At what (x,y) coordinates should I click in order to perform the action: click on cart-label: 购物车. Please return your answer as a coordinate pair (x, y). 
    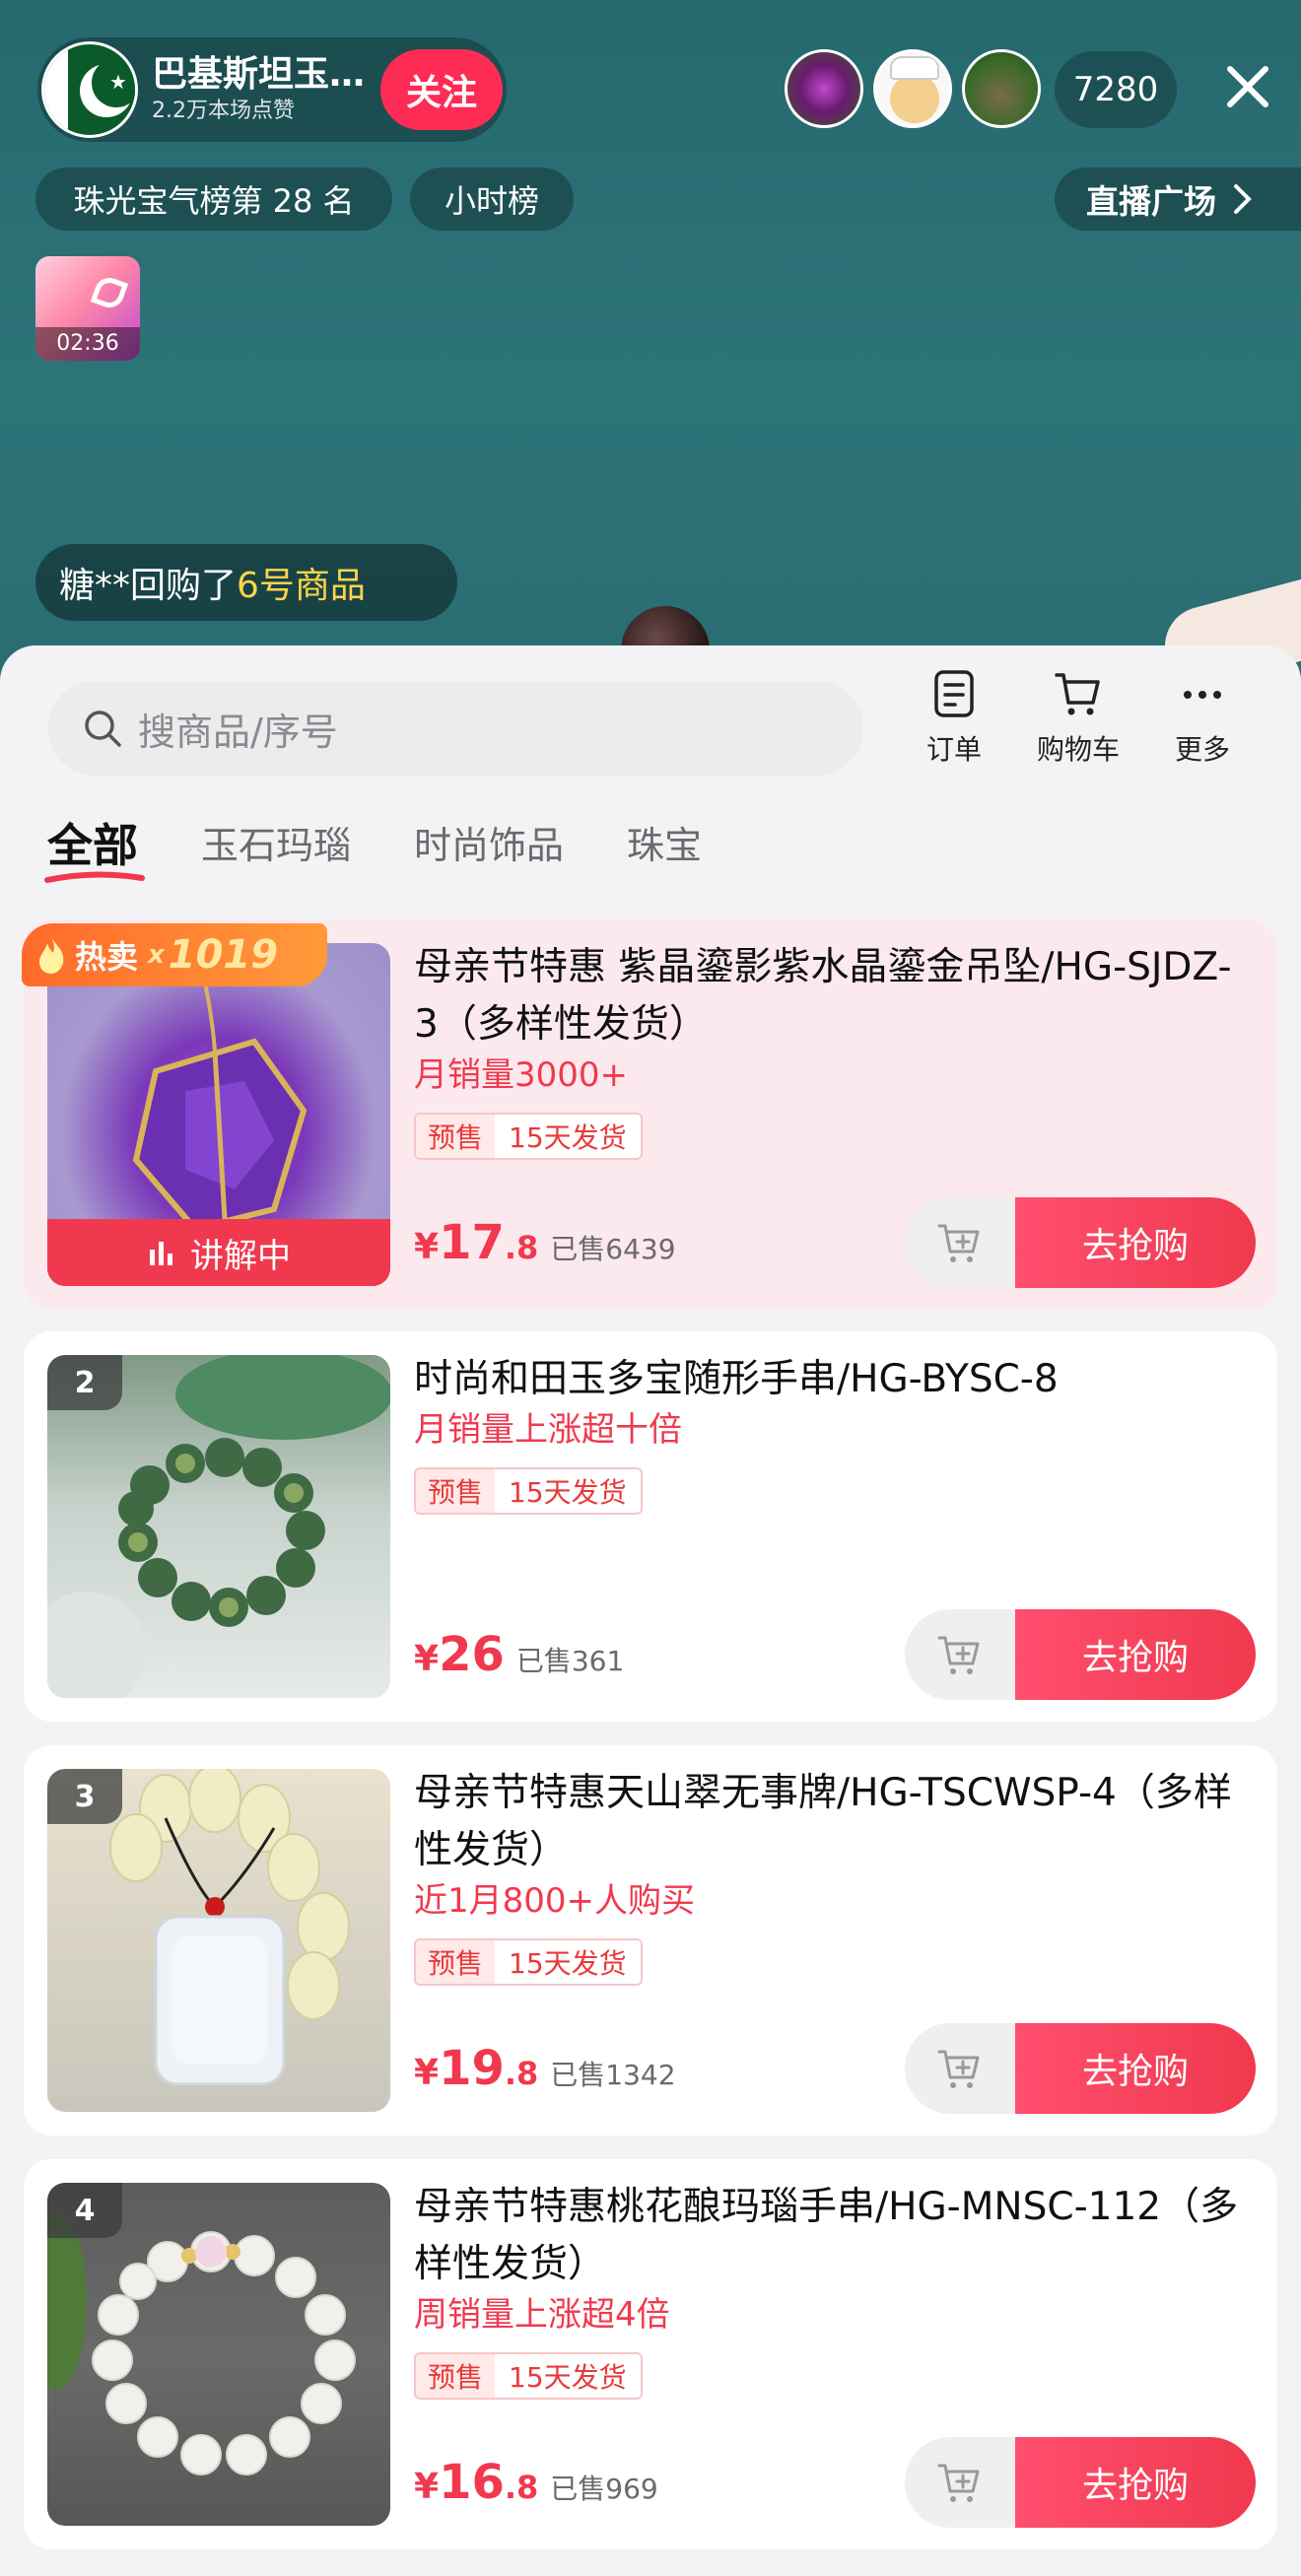
    Looking at the image, I should click on (1078, 750).